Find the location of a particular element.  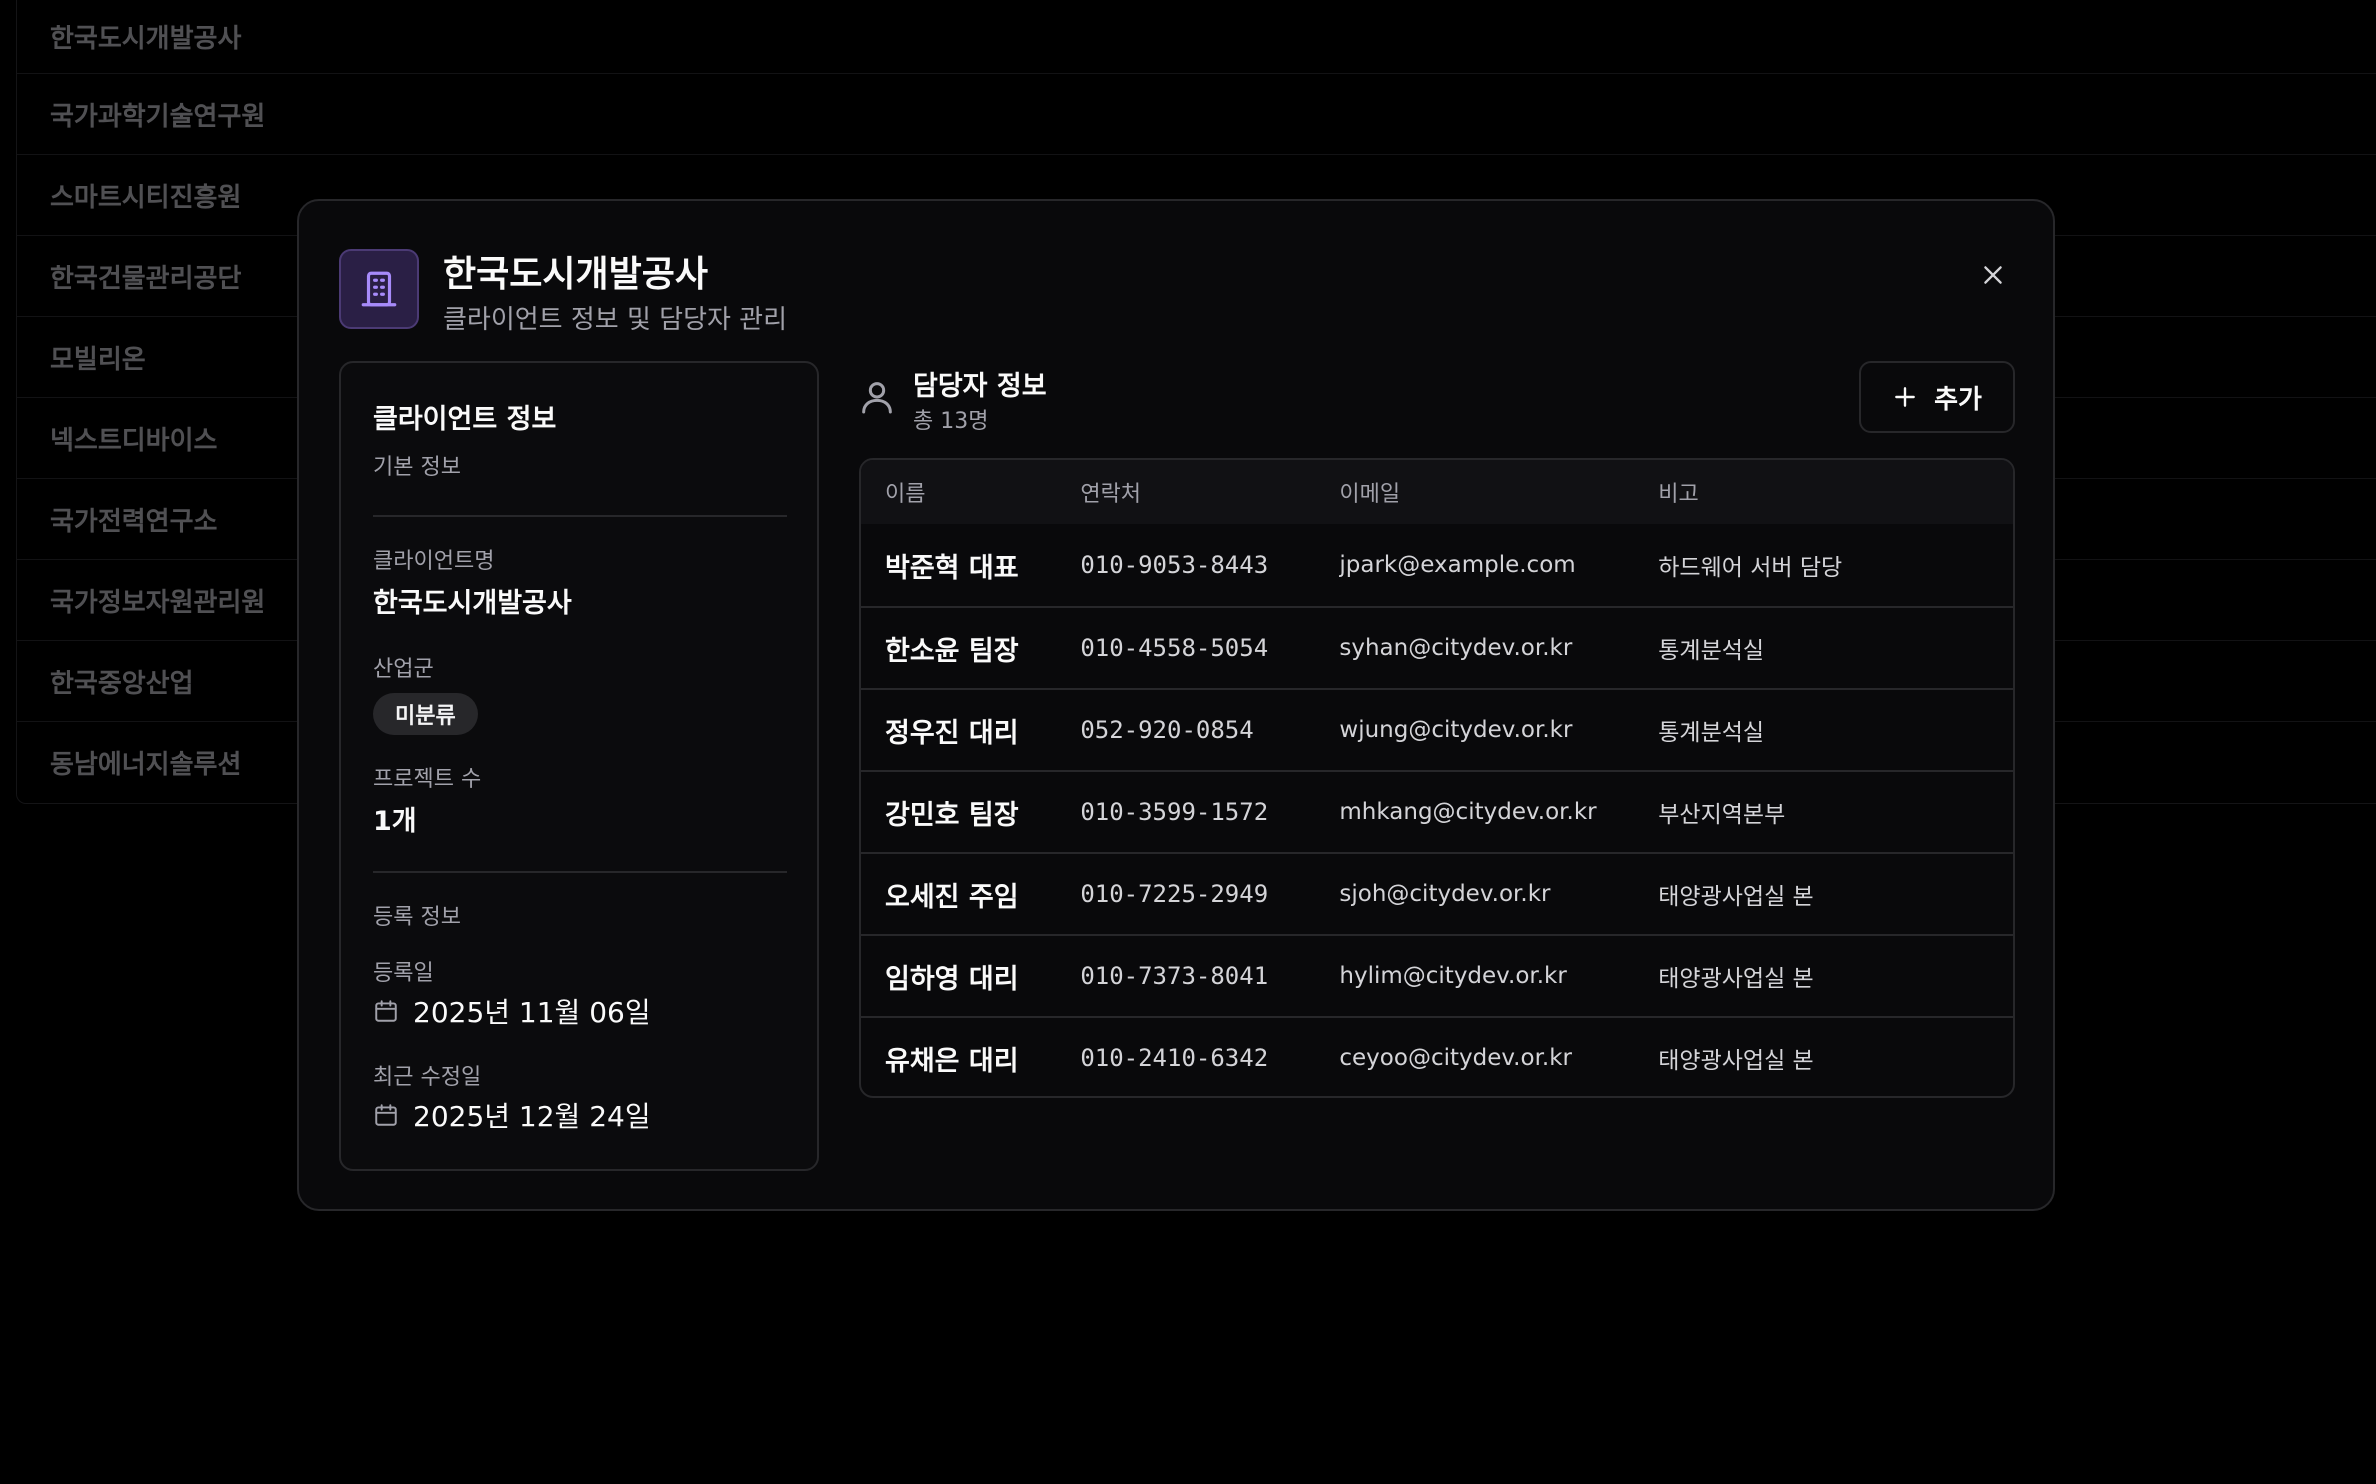

client-info-title: 클라이언트 정보 is located at coordinates (465, 419).